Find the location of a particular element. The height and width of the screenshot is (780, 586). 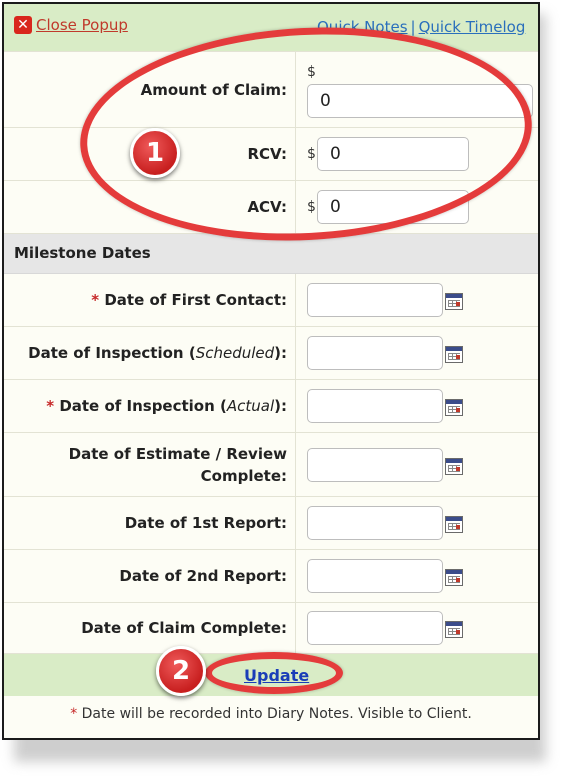

first-report-date-input is located at coordinates (375, 523).